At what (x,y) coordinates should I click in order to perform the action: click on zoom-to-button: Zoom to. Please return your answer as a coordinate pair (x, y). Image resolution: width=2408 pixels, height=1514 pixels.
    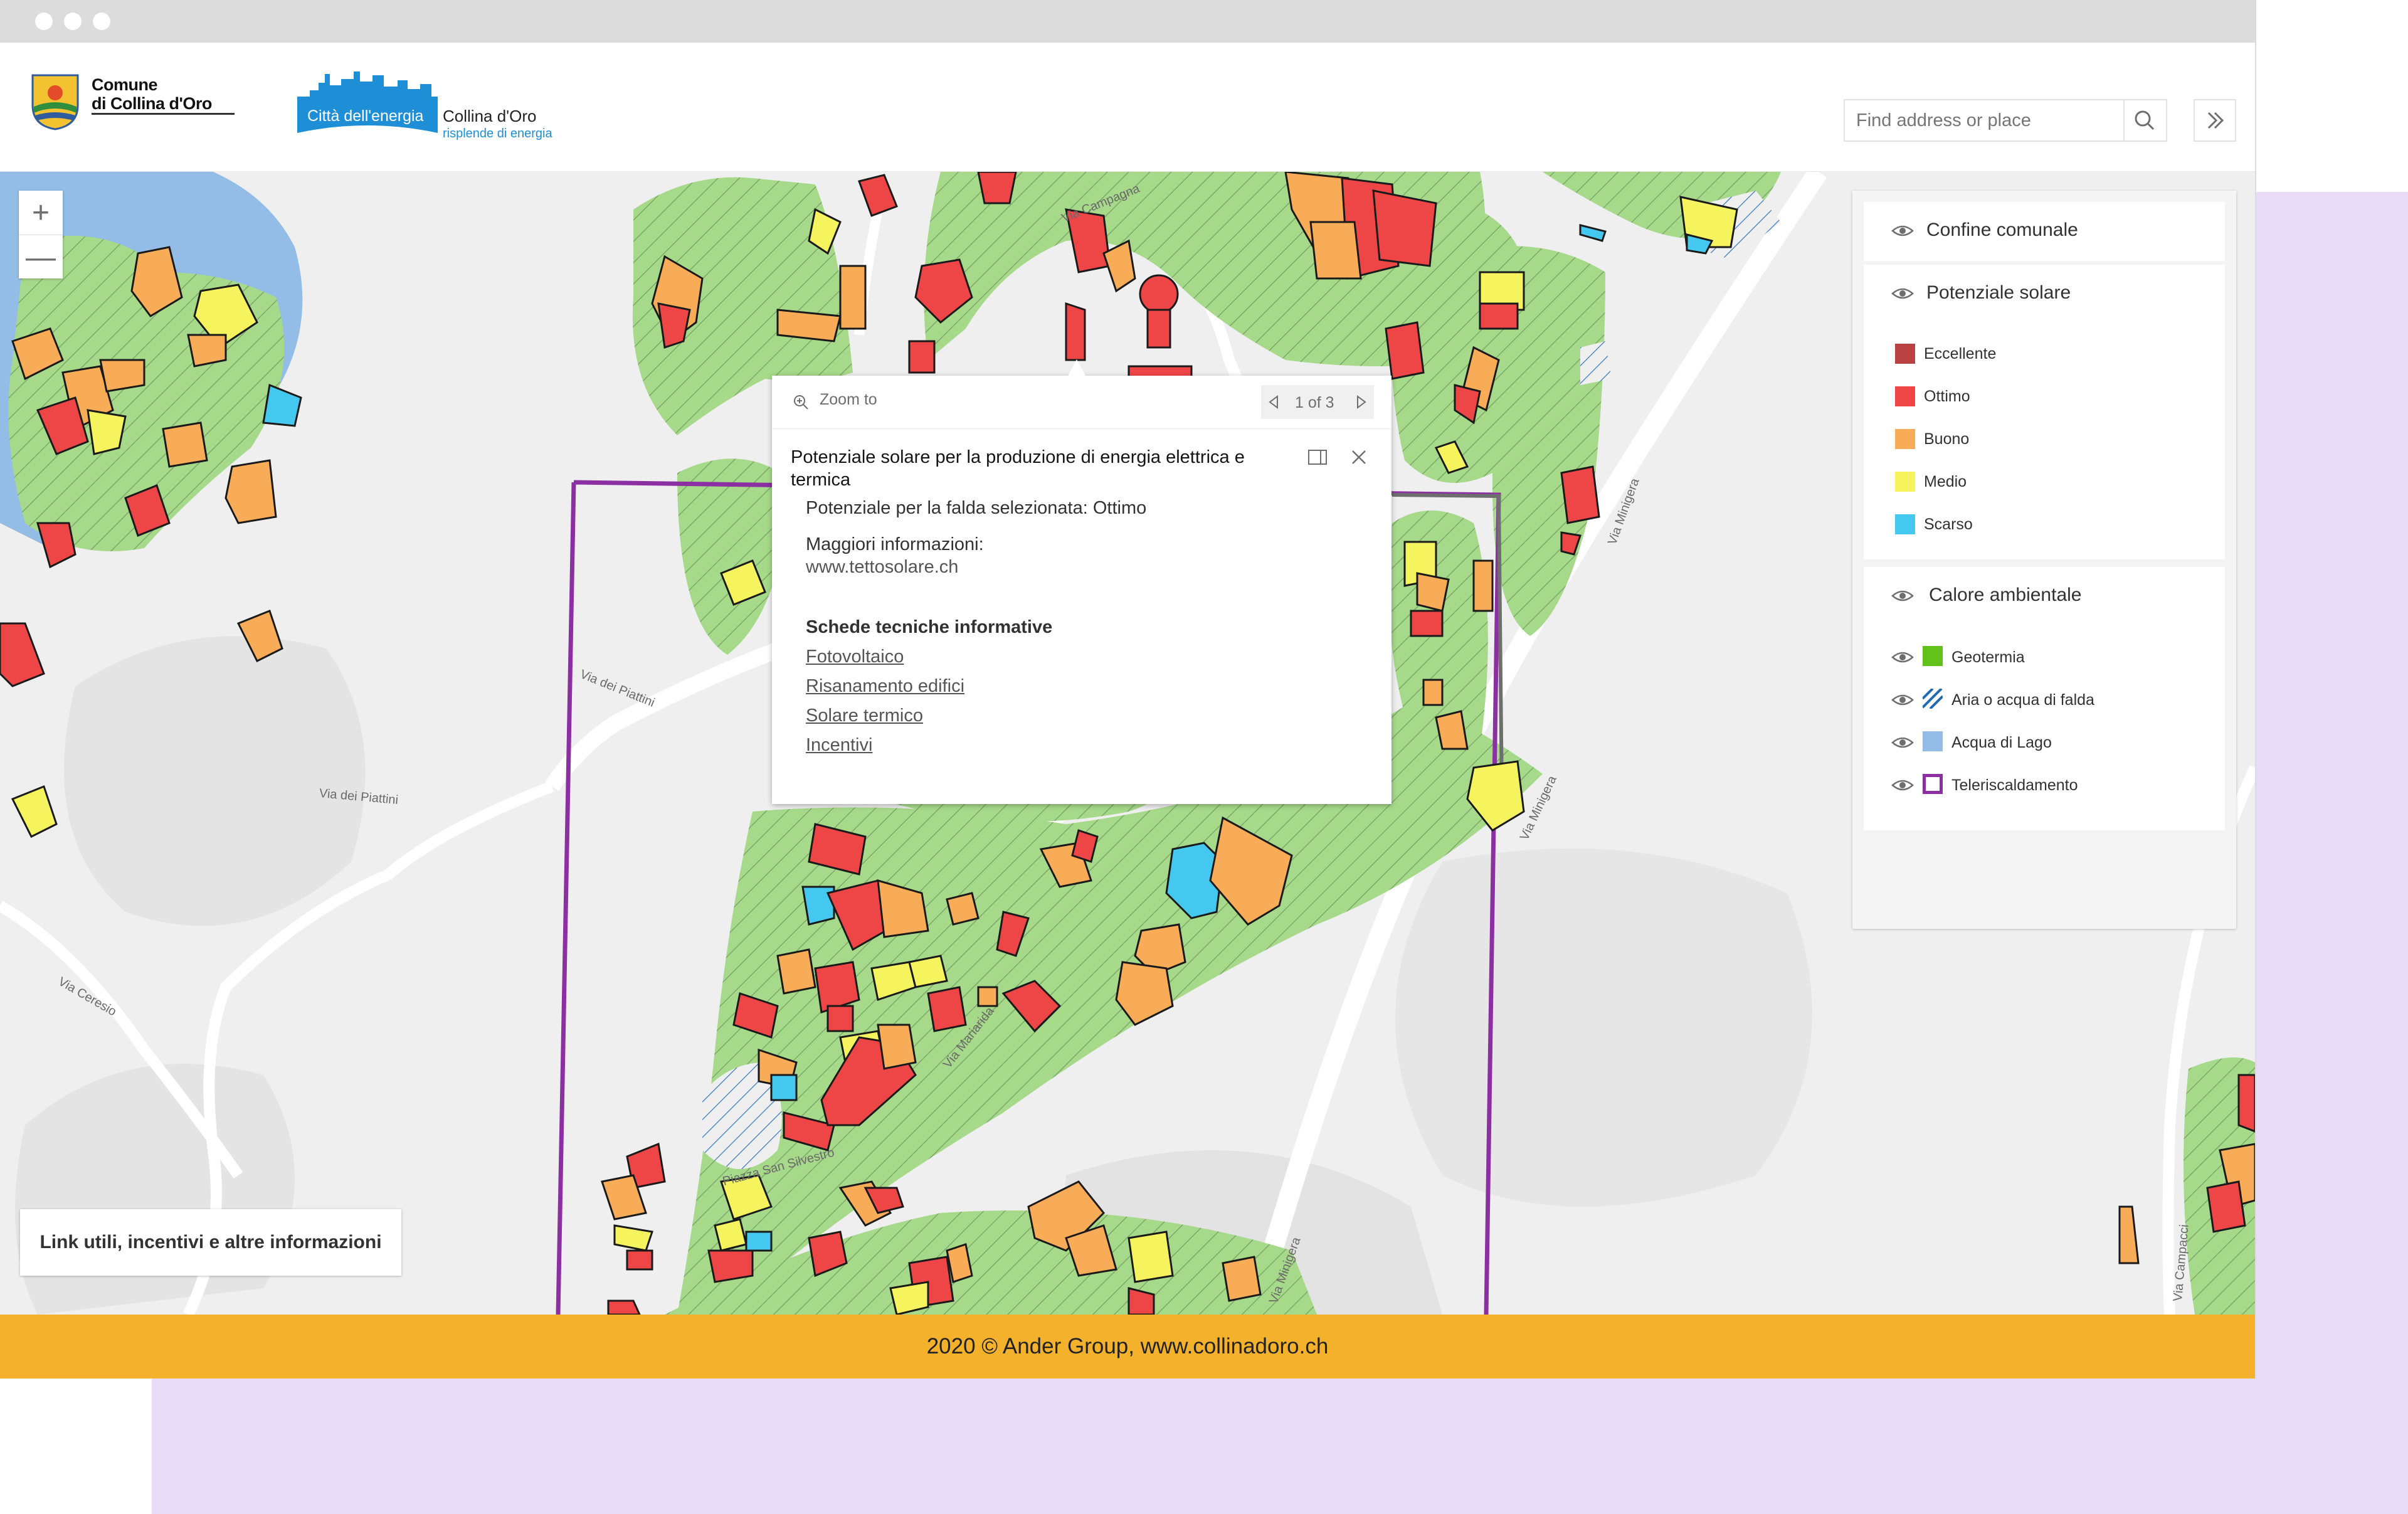
    Looking at the image, I should click on (848, 400).